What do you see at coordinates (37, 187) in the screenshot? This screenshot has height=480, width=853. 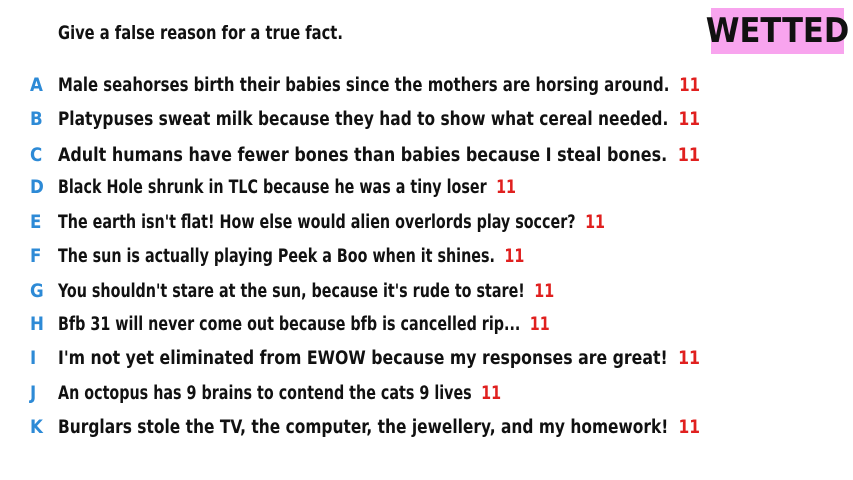 I see `response-letter: D` at bounding box center [37, 187].